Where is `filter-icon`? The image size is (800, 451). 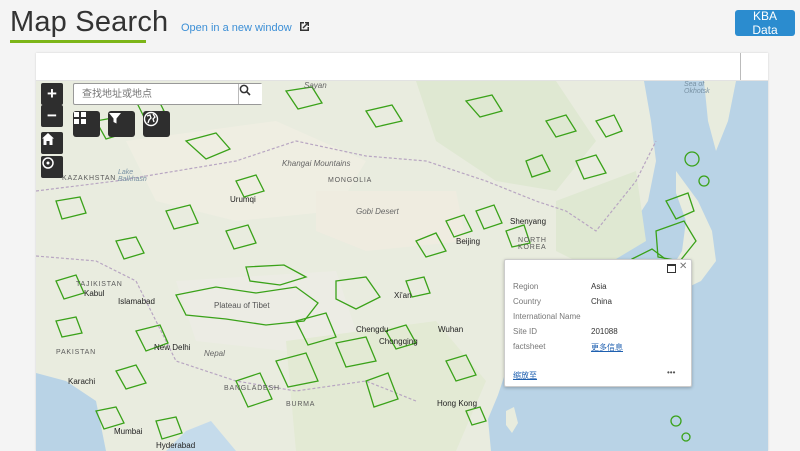 filter-icon is located at coordinates (115, 118).